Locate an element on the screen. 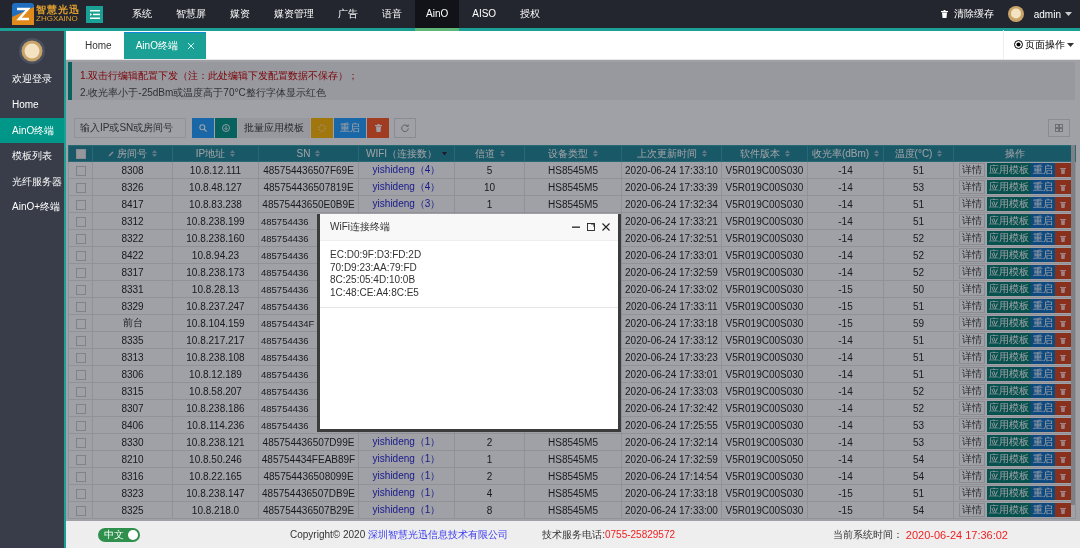  toggle-button is located at coordinates (322, 127).